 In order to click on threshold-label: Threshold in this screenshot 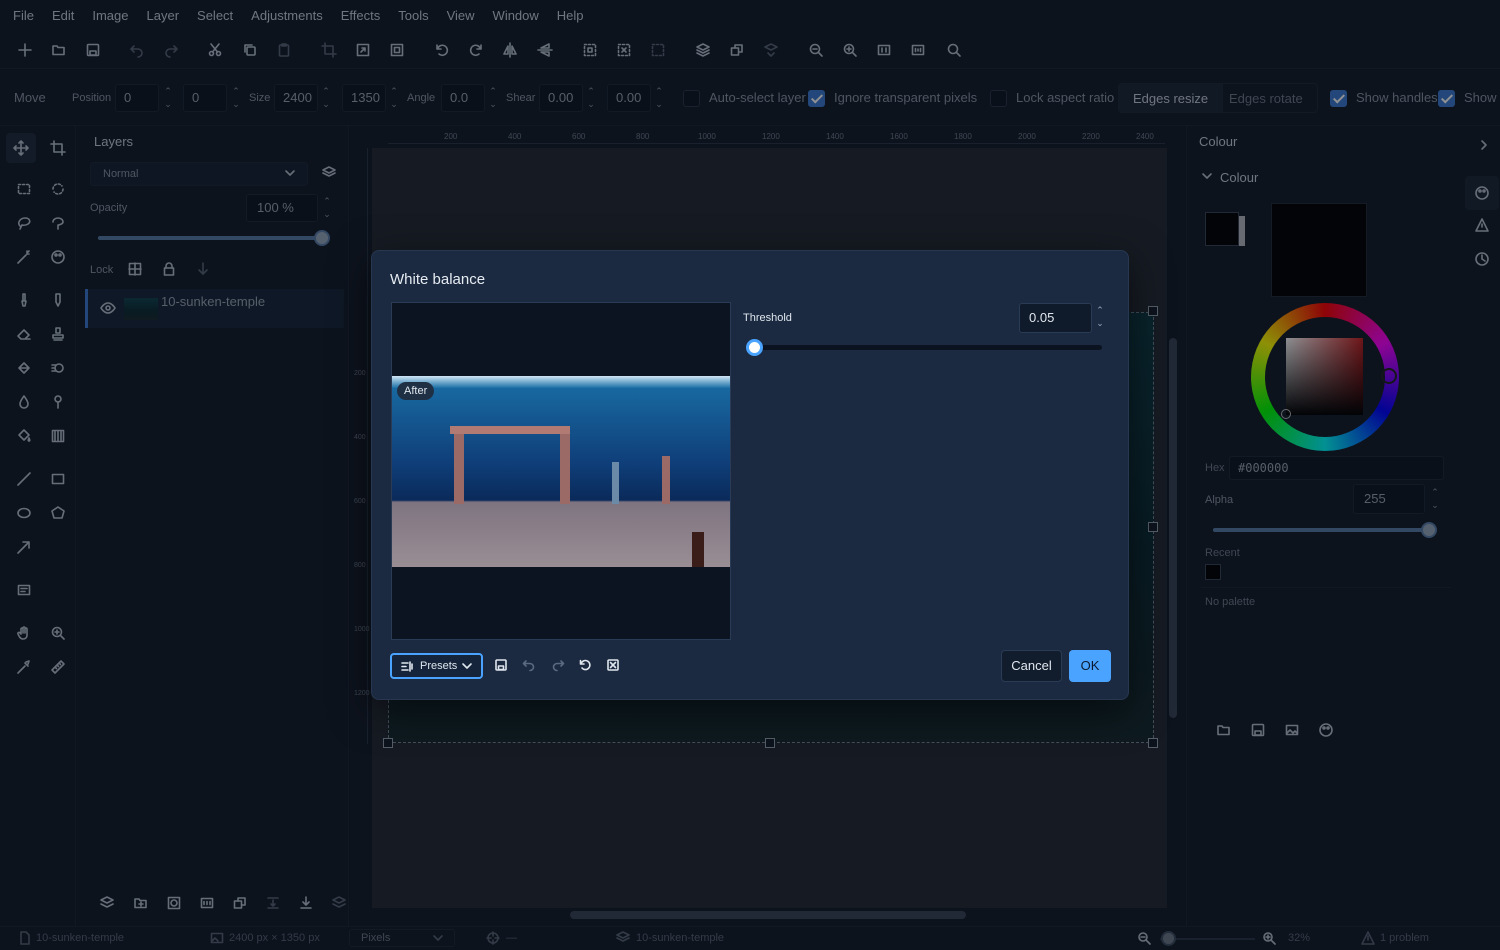, I will do `click(767, 318)`.